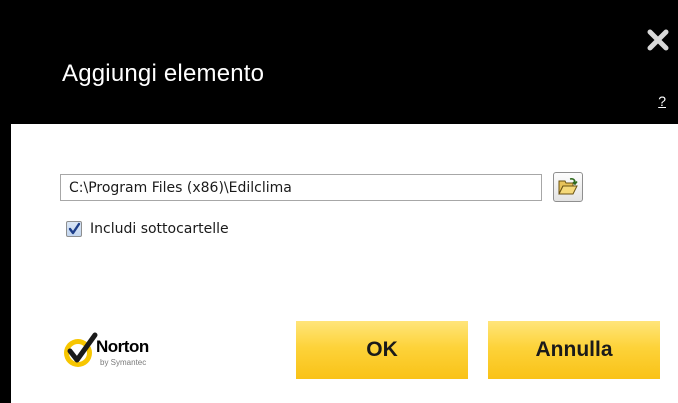  I want to click on help-link: ?, so click(662, 101).